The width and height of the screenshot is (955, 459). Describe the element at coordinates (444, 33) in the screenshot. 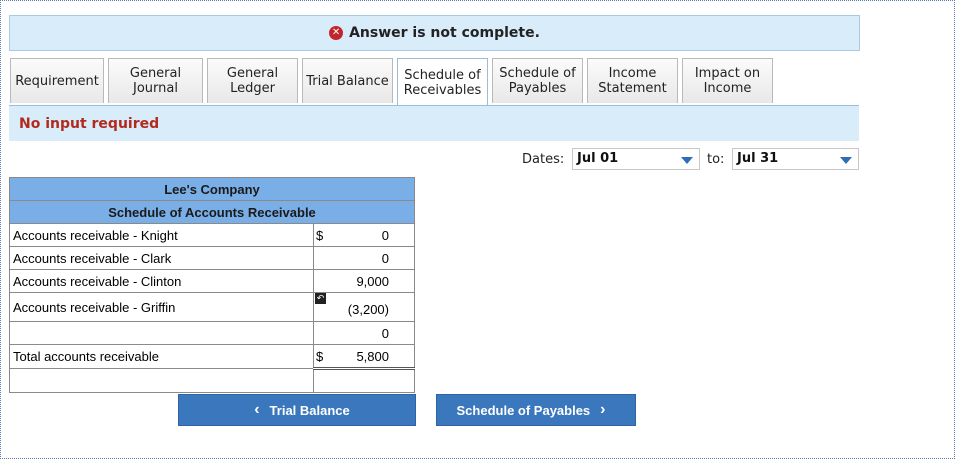

I see `banner-text: Answer is not complete.` at that location.